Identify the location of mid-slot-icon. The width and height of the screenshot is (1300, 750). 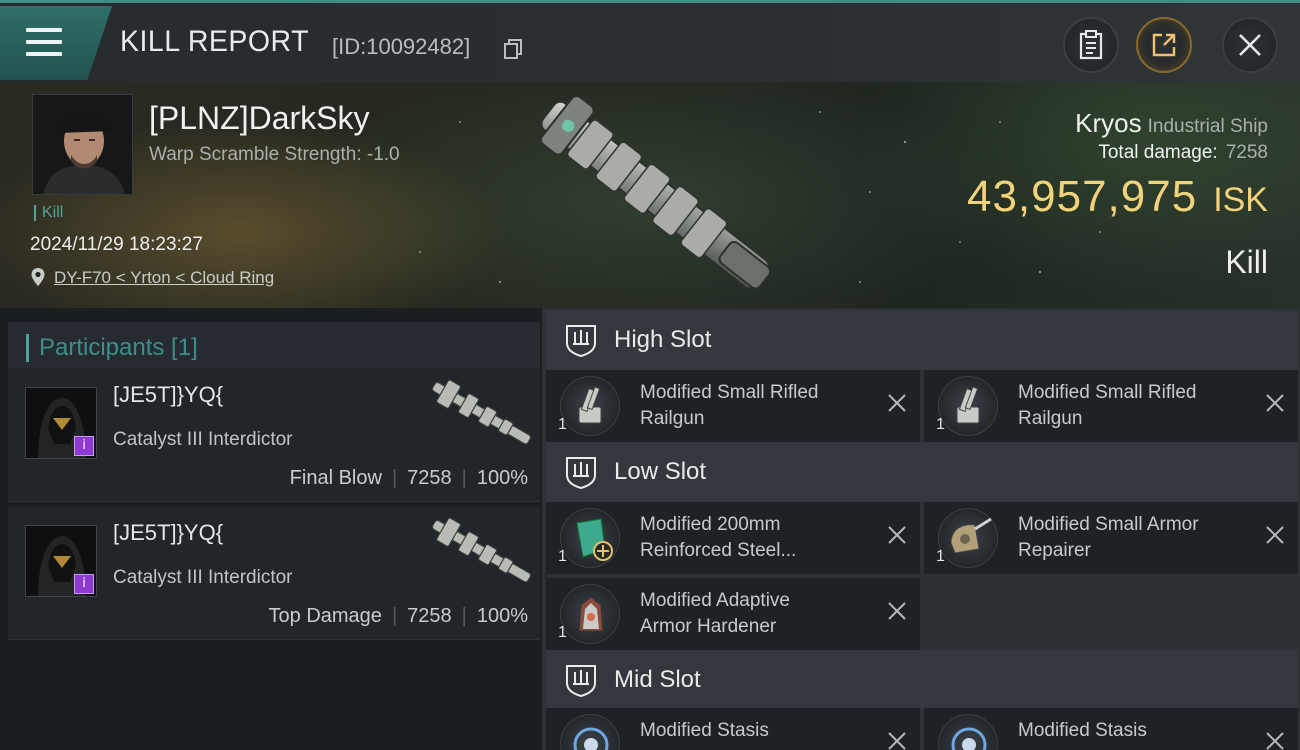
(581, 681).